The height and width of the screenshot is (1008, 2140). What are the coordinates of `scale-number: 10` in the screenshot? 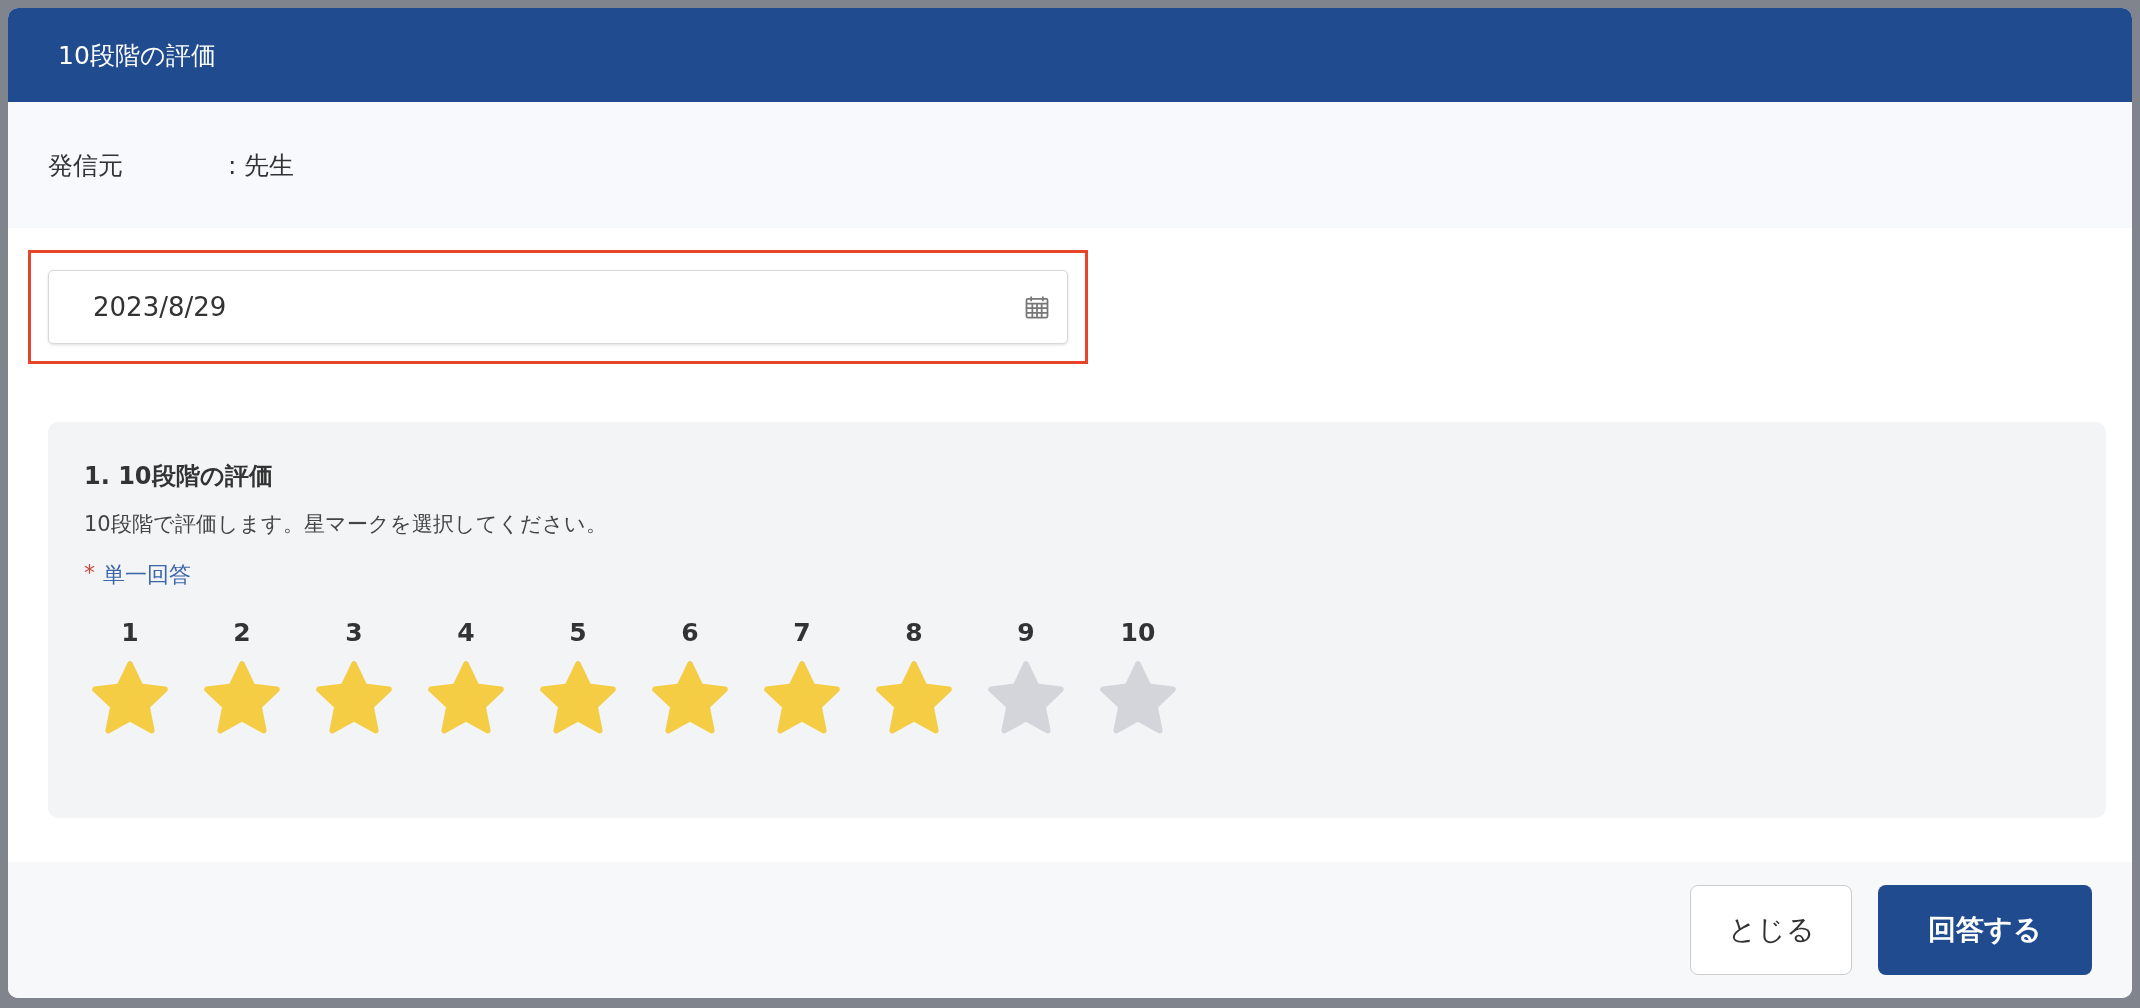 It's located at (1138, 632).